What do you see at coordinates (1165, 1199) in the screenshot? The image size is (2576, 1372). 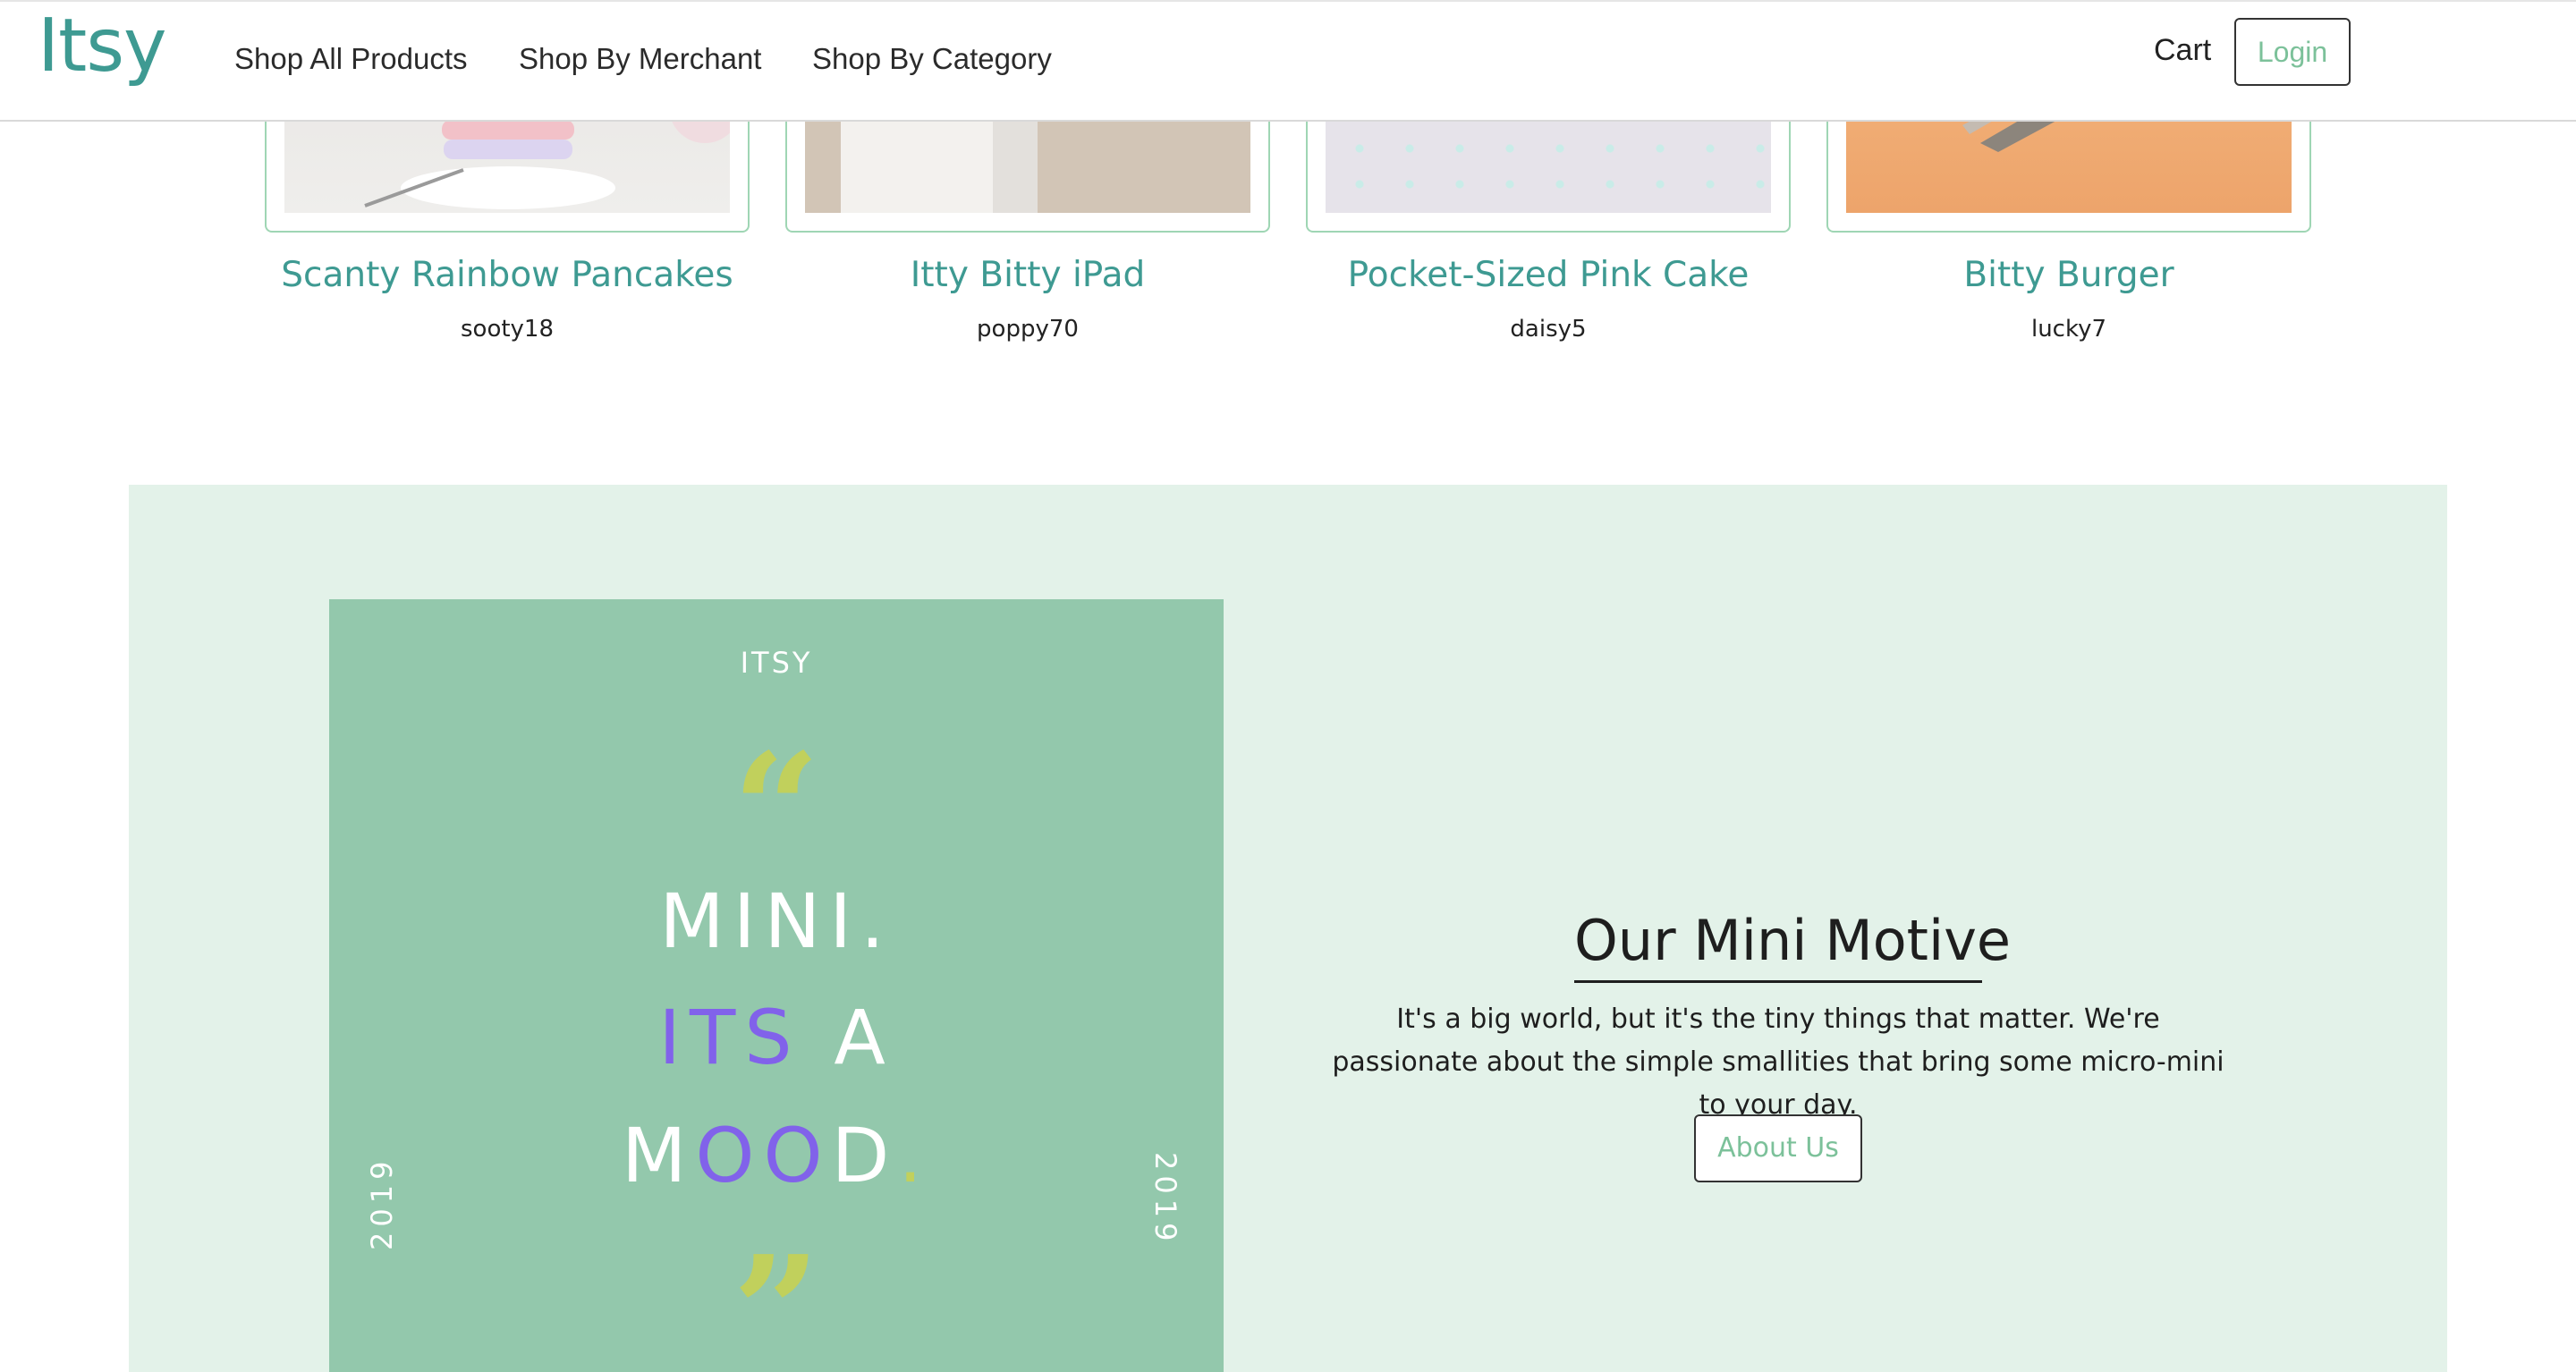 I see `poster-year-right: 2019` at bounding box center [1165, 1199].